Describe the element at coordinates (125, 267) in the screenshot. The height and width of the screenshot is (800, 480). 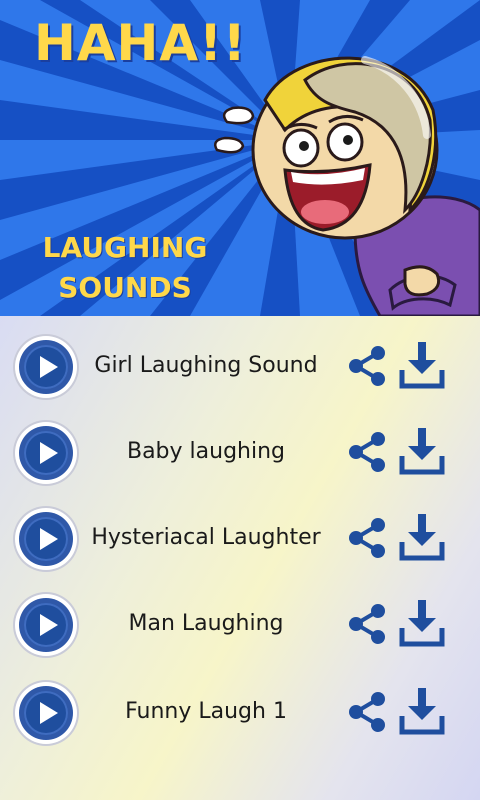
I see `banner-subtitle: LAUGHING SOUNDS` at that location.